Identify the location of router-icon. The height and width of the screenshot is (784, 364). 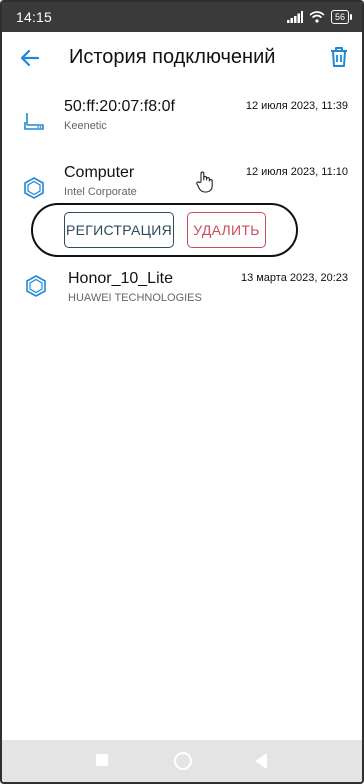
(34, 121).